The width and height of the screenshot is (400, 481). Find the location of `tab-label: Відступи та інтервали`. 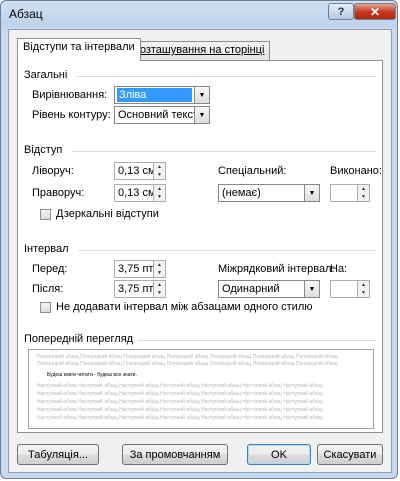

tab-label: Відступи та інтервали is located at coordinates (79, 47).